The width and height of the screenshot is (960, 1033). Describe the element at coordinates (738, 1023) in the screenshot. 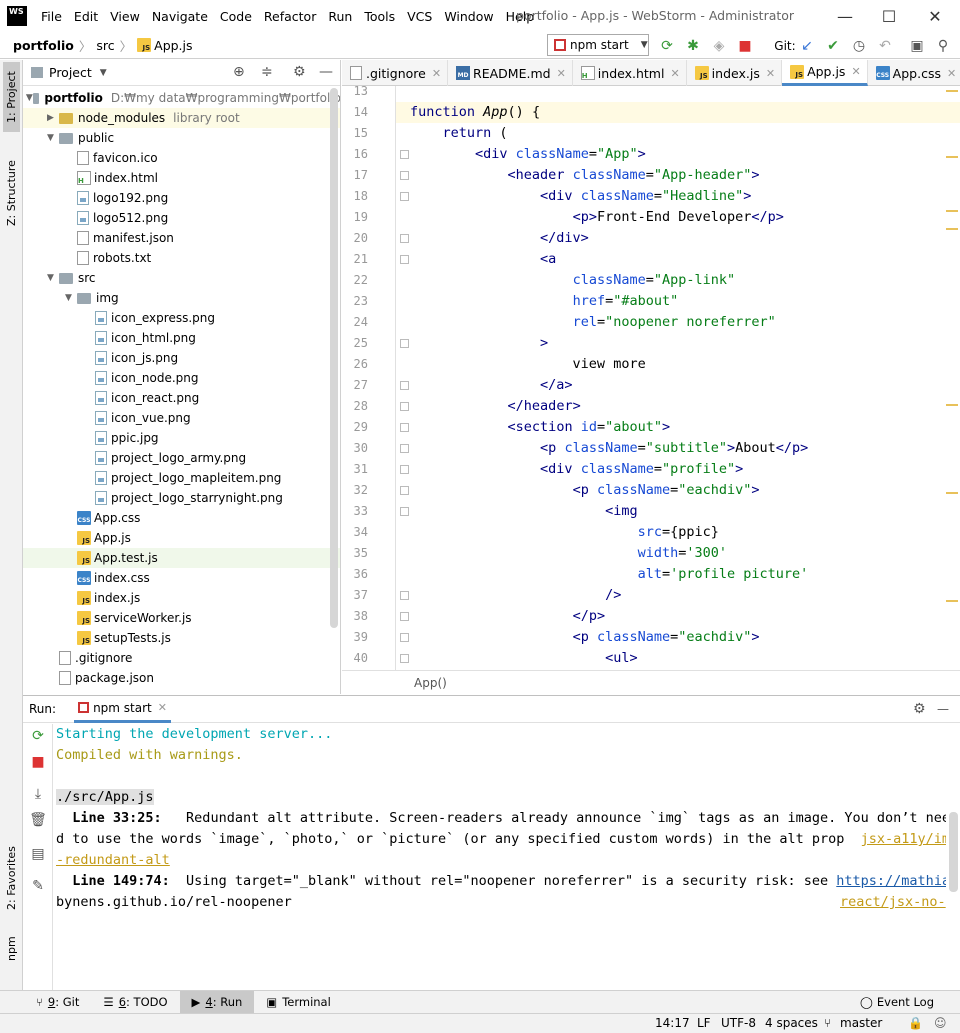

I see `file-encoding: UTF-8` at that location.